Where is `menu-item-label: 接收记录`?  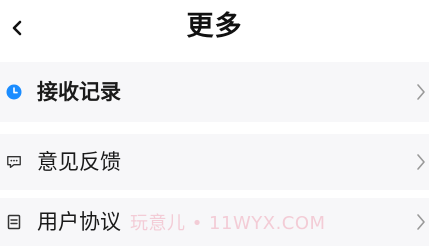 menu-item-label: 接收记录 is located at coordinates (79, 92).